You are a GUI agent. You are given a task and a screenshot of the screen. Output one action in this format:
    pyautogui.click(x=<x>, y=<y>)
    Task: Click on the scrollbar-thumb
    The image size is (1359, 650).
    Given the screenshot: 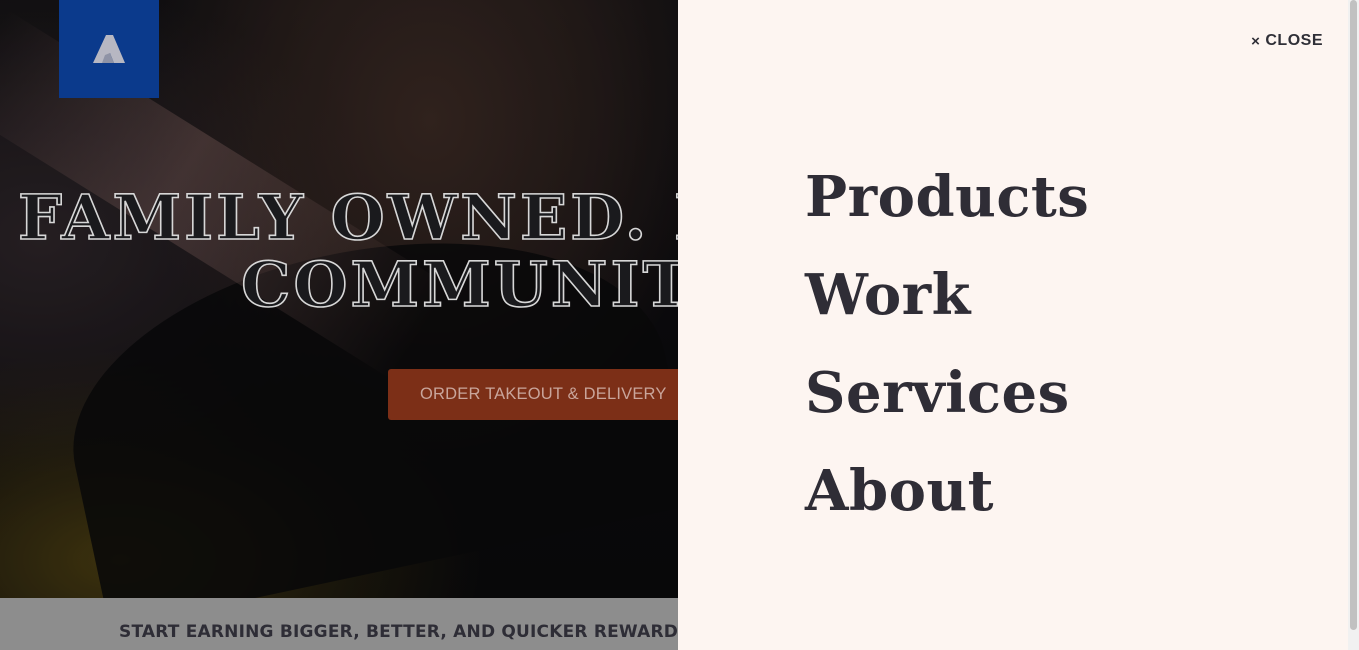 What is the action you would take?
    pyautogui.click(x=1353, y=315)
    